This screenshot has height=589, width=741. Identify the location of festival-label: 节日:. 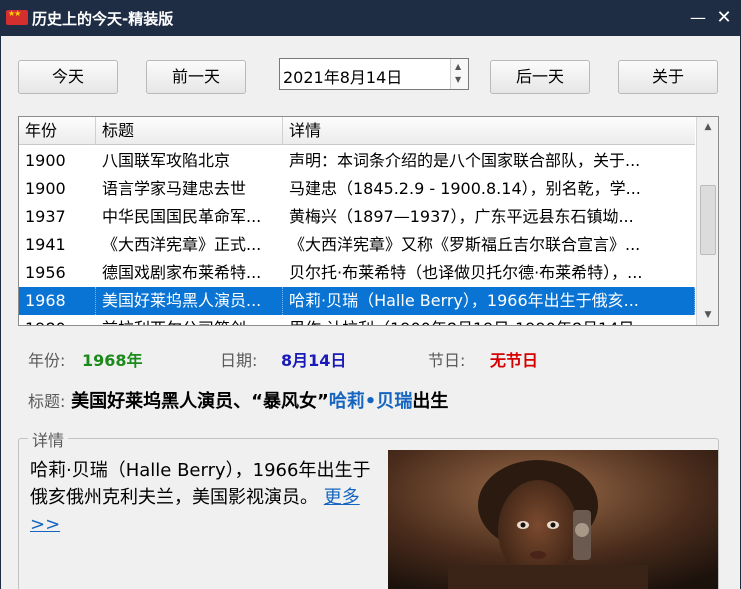
(447, 360).